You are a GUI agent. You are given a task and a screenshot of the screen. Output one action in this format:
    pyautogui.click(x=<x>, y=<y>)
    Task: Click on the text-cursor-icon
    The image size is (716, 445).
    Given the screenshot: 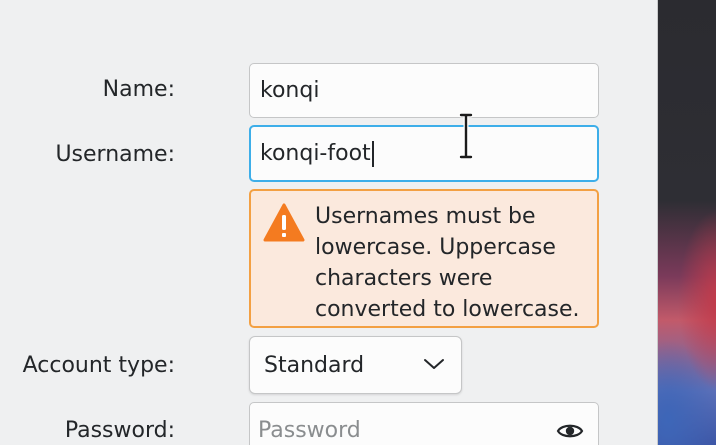 What is the action you would take?
    pyautogui.click(x=466, y=136)
    